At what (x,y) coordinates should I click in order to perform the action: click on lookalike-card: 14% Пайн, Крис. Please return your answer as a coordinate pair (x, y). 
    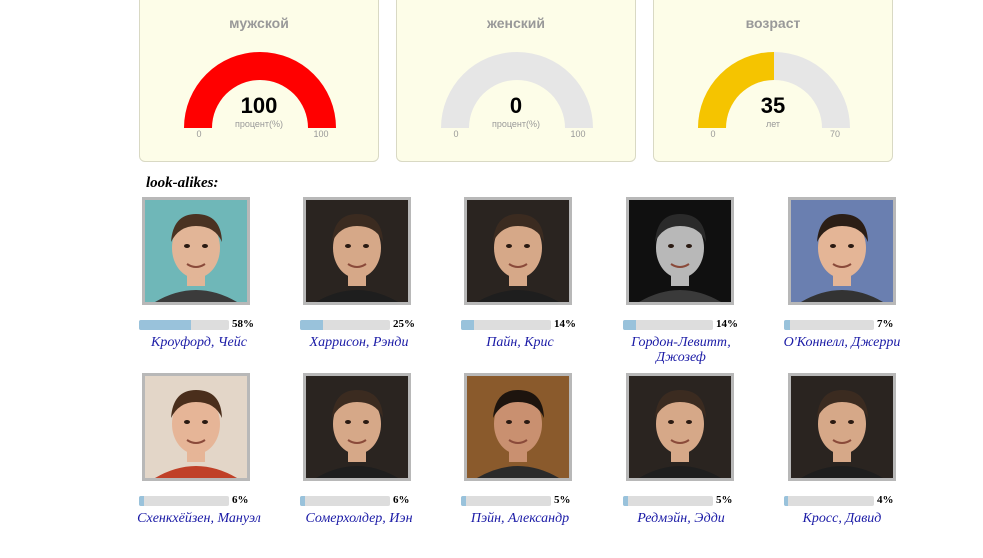
    Looking at the image, I should click on (520, 287).